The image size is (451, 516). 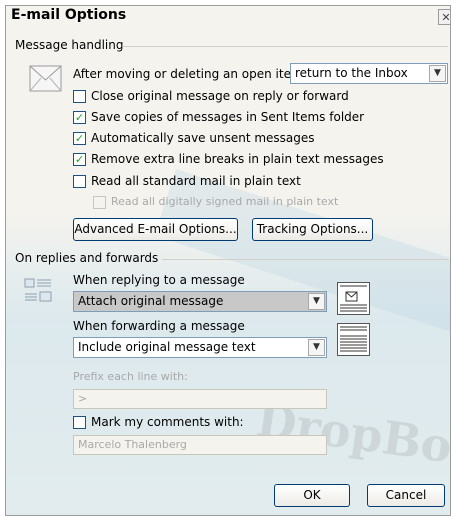 What do you see at coordinates (228, 17) in the screenshot?
I see `title-bar: E-mail Options ✕` at bounding box center [228, 17].